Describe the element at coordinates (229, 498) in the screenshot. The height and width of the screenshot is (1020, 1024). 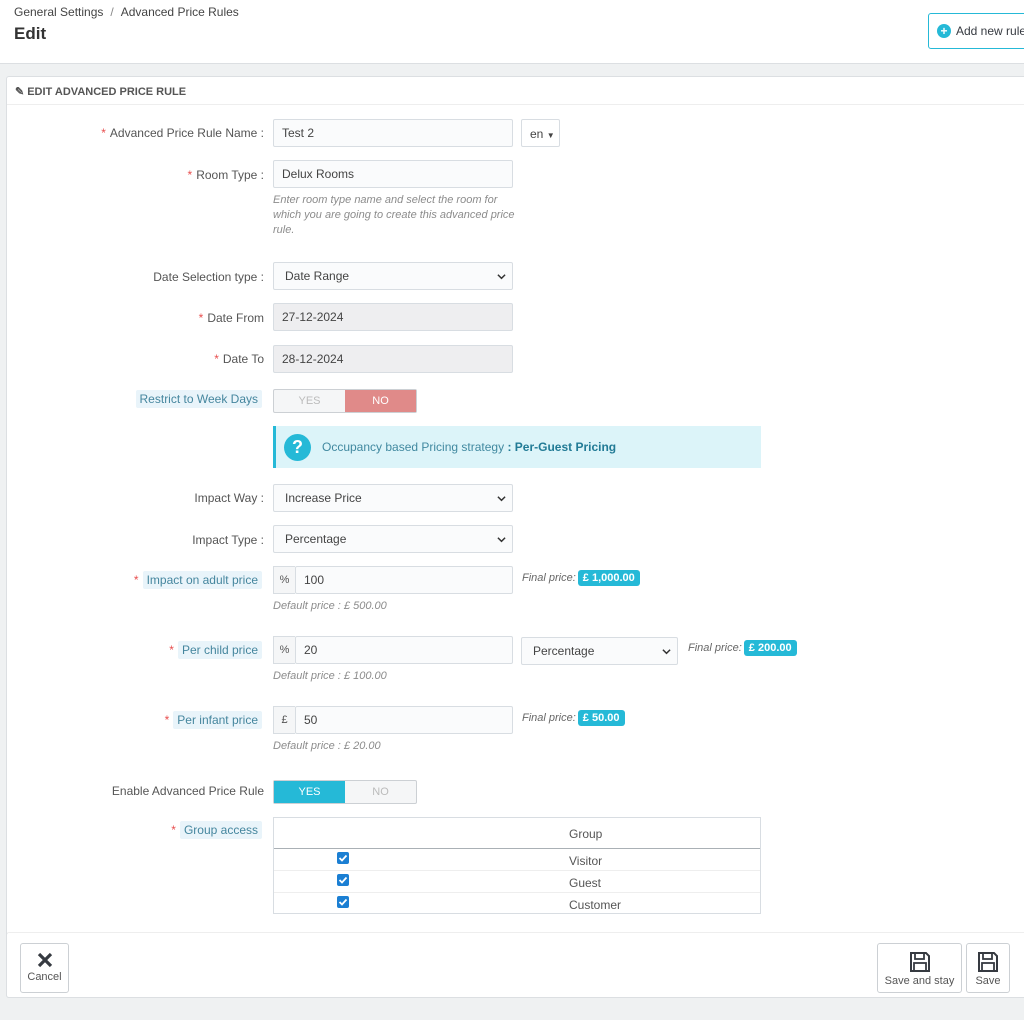
I see `impact-way-label: Impact Way :` at that location.